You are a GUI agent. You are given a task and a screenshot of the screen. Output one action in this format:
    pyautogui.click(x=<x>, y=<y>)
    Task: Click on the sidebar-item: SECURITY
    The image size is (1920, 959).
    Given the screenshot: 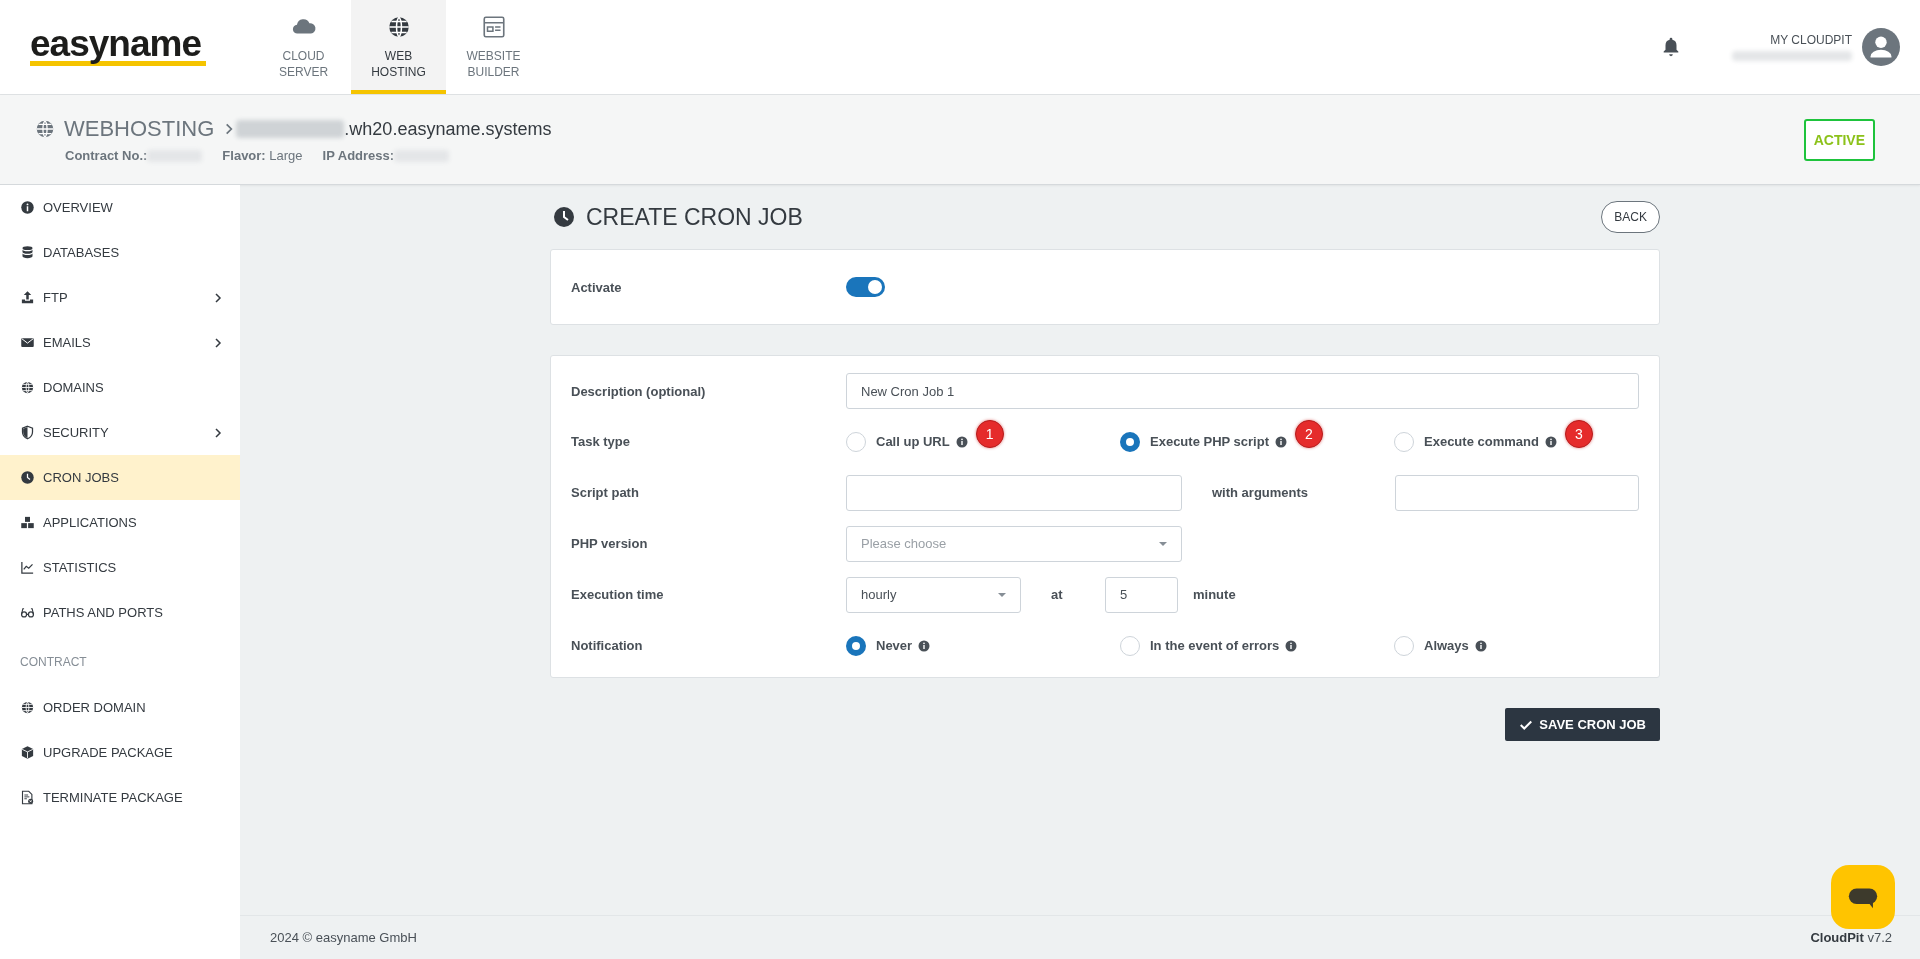 What is the action you would take?
    pyautogui.click(x=120, y=432)
    